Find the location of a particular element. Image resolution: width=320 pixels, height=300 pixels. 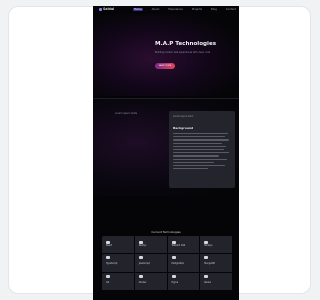

nav-link-experience: Experience is located at coordinates (175, 9).